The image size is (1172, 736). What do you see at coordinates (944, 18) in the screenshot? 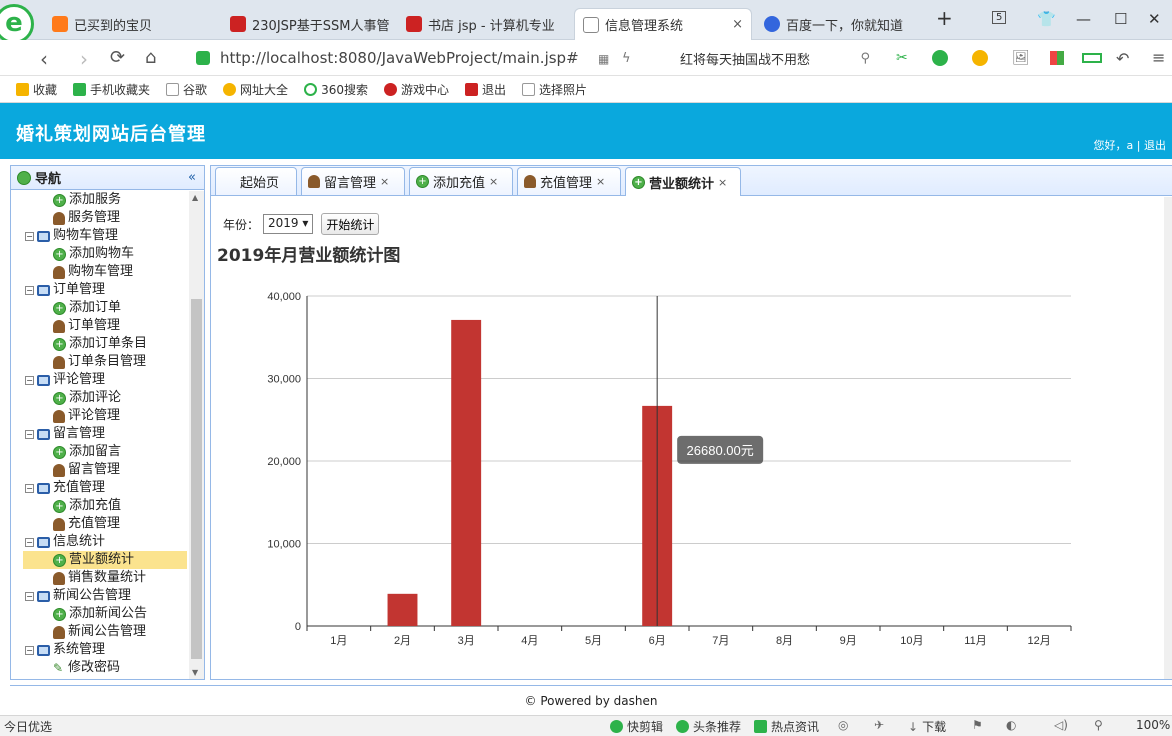
I see `new-tab-button: +` at bounding box center [944, 18].